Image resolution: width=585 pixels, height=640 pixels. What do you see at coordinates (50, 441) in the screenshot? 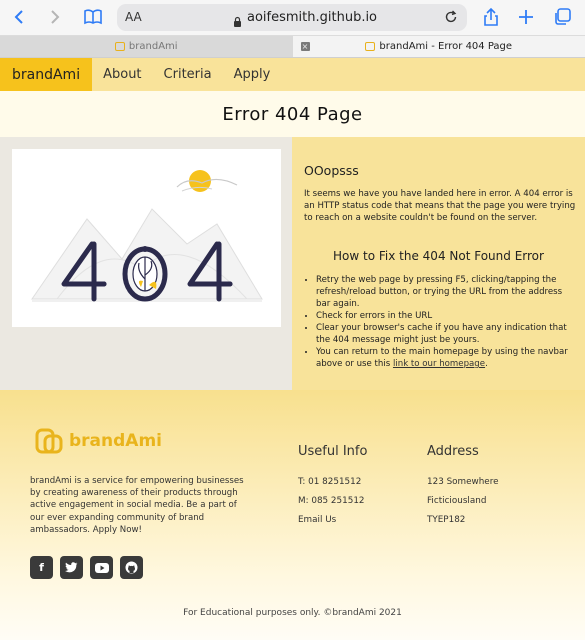
I see `brand-logo-icon` at bounding box center [50, 441].